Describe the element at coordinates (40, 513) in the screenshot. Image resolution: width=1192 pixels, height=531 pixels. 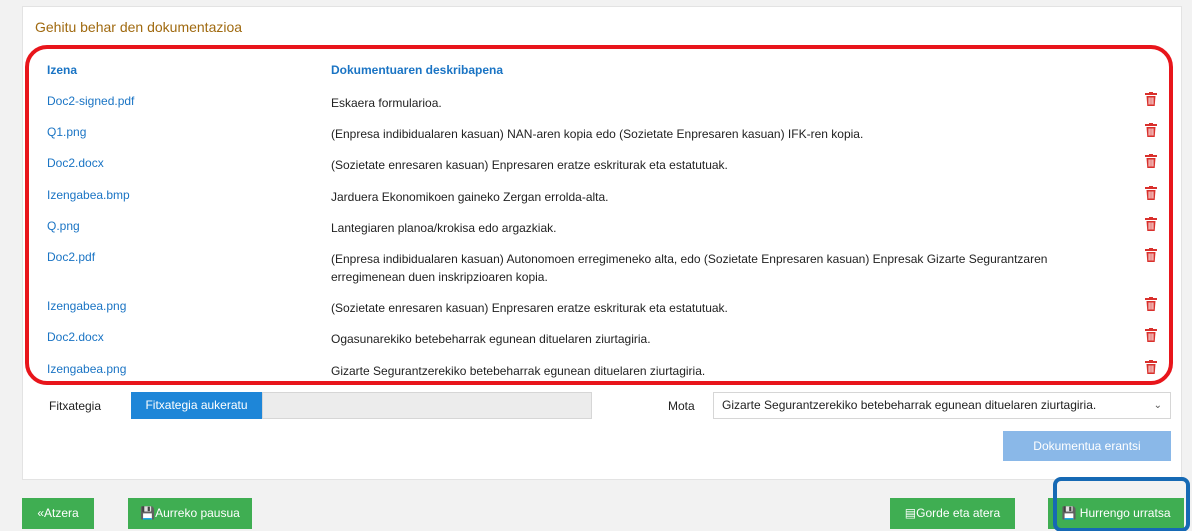
I see `double-chevron-left-icon: «` at that location.